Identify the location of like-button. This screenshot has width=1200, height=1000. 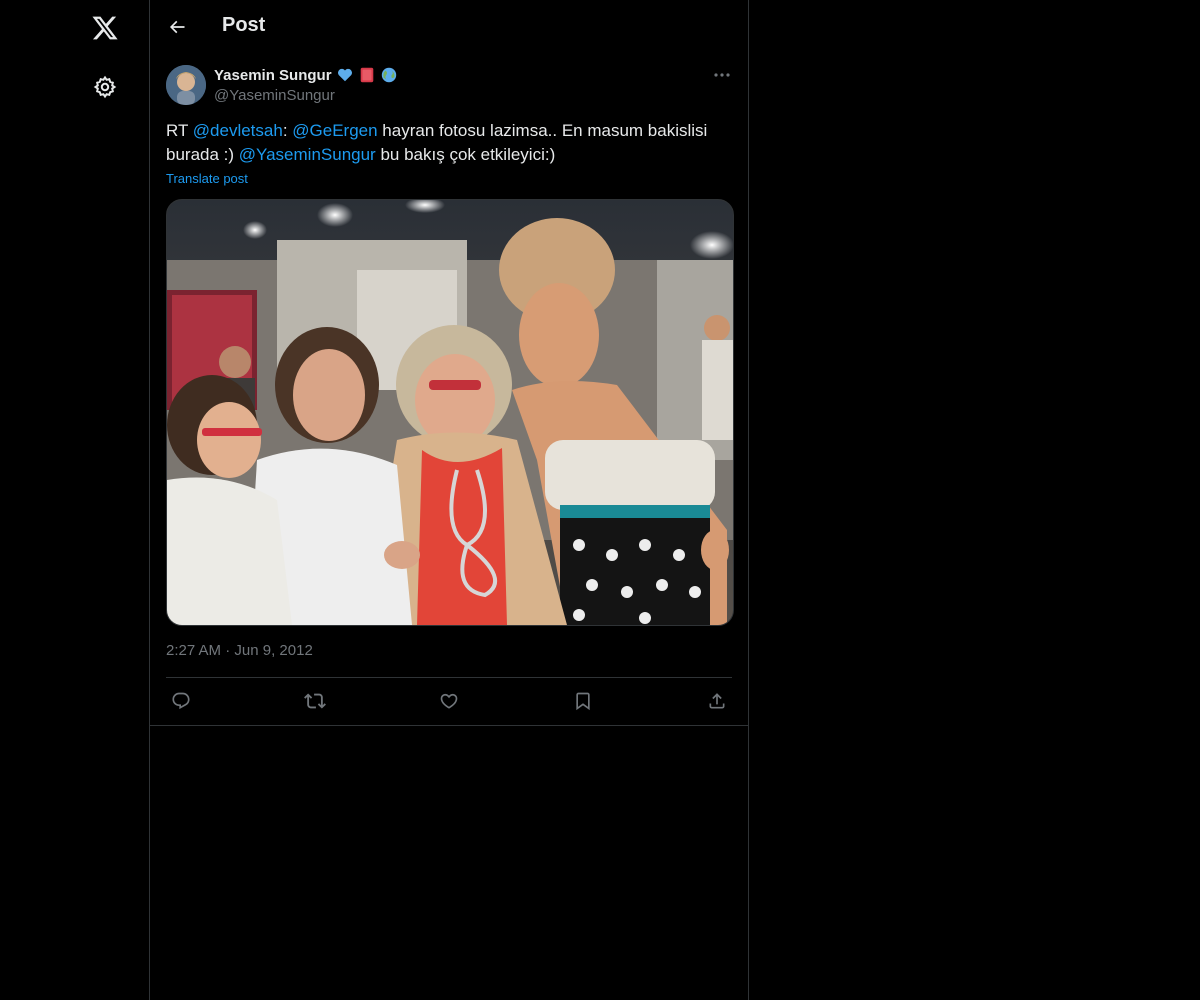
(449, 701).